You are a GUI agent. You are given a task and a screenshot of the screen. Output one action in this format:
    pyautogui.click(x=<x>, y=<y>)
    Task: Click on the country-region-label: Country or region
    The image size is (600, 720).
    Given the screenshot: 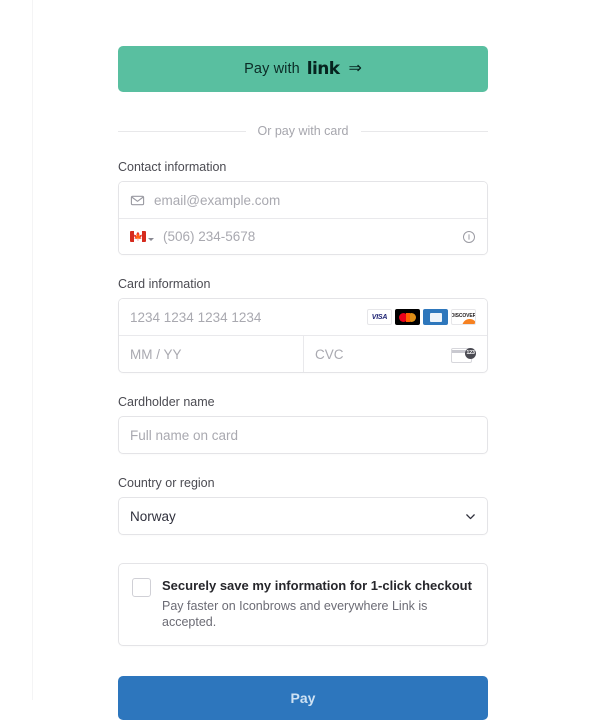 What is the action you would take?
    pyautogui.click(x=166, y=483)
    